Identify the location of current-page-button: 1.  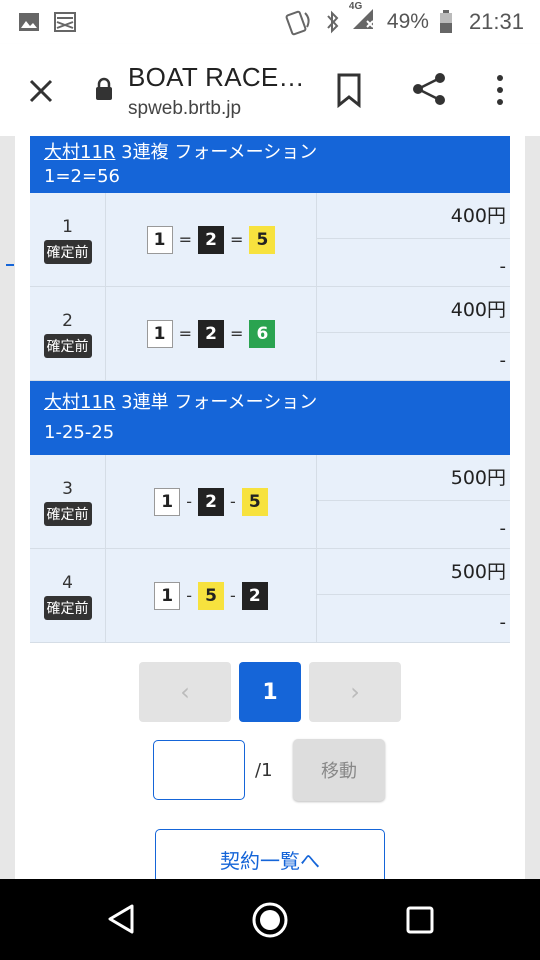
(270, 692).